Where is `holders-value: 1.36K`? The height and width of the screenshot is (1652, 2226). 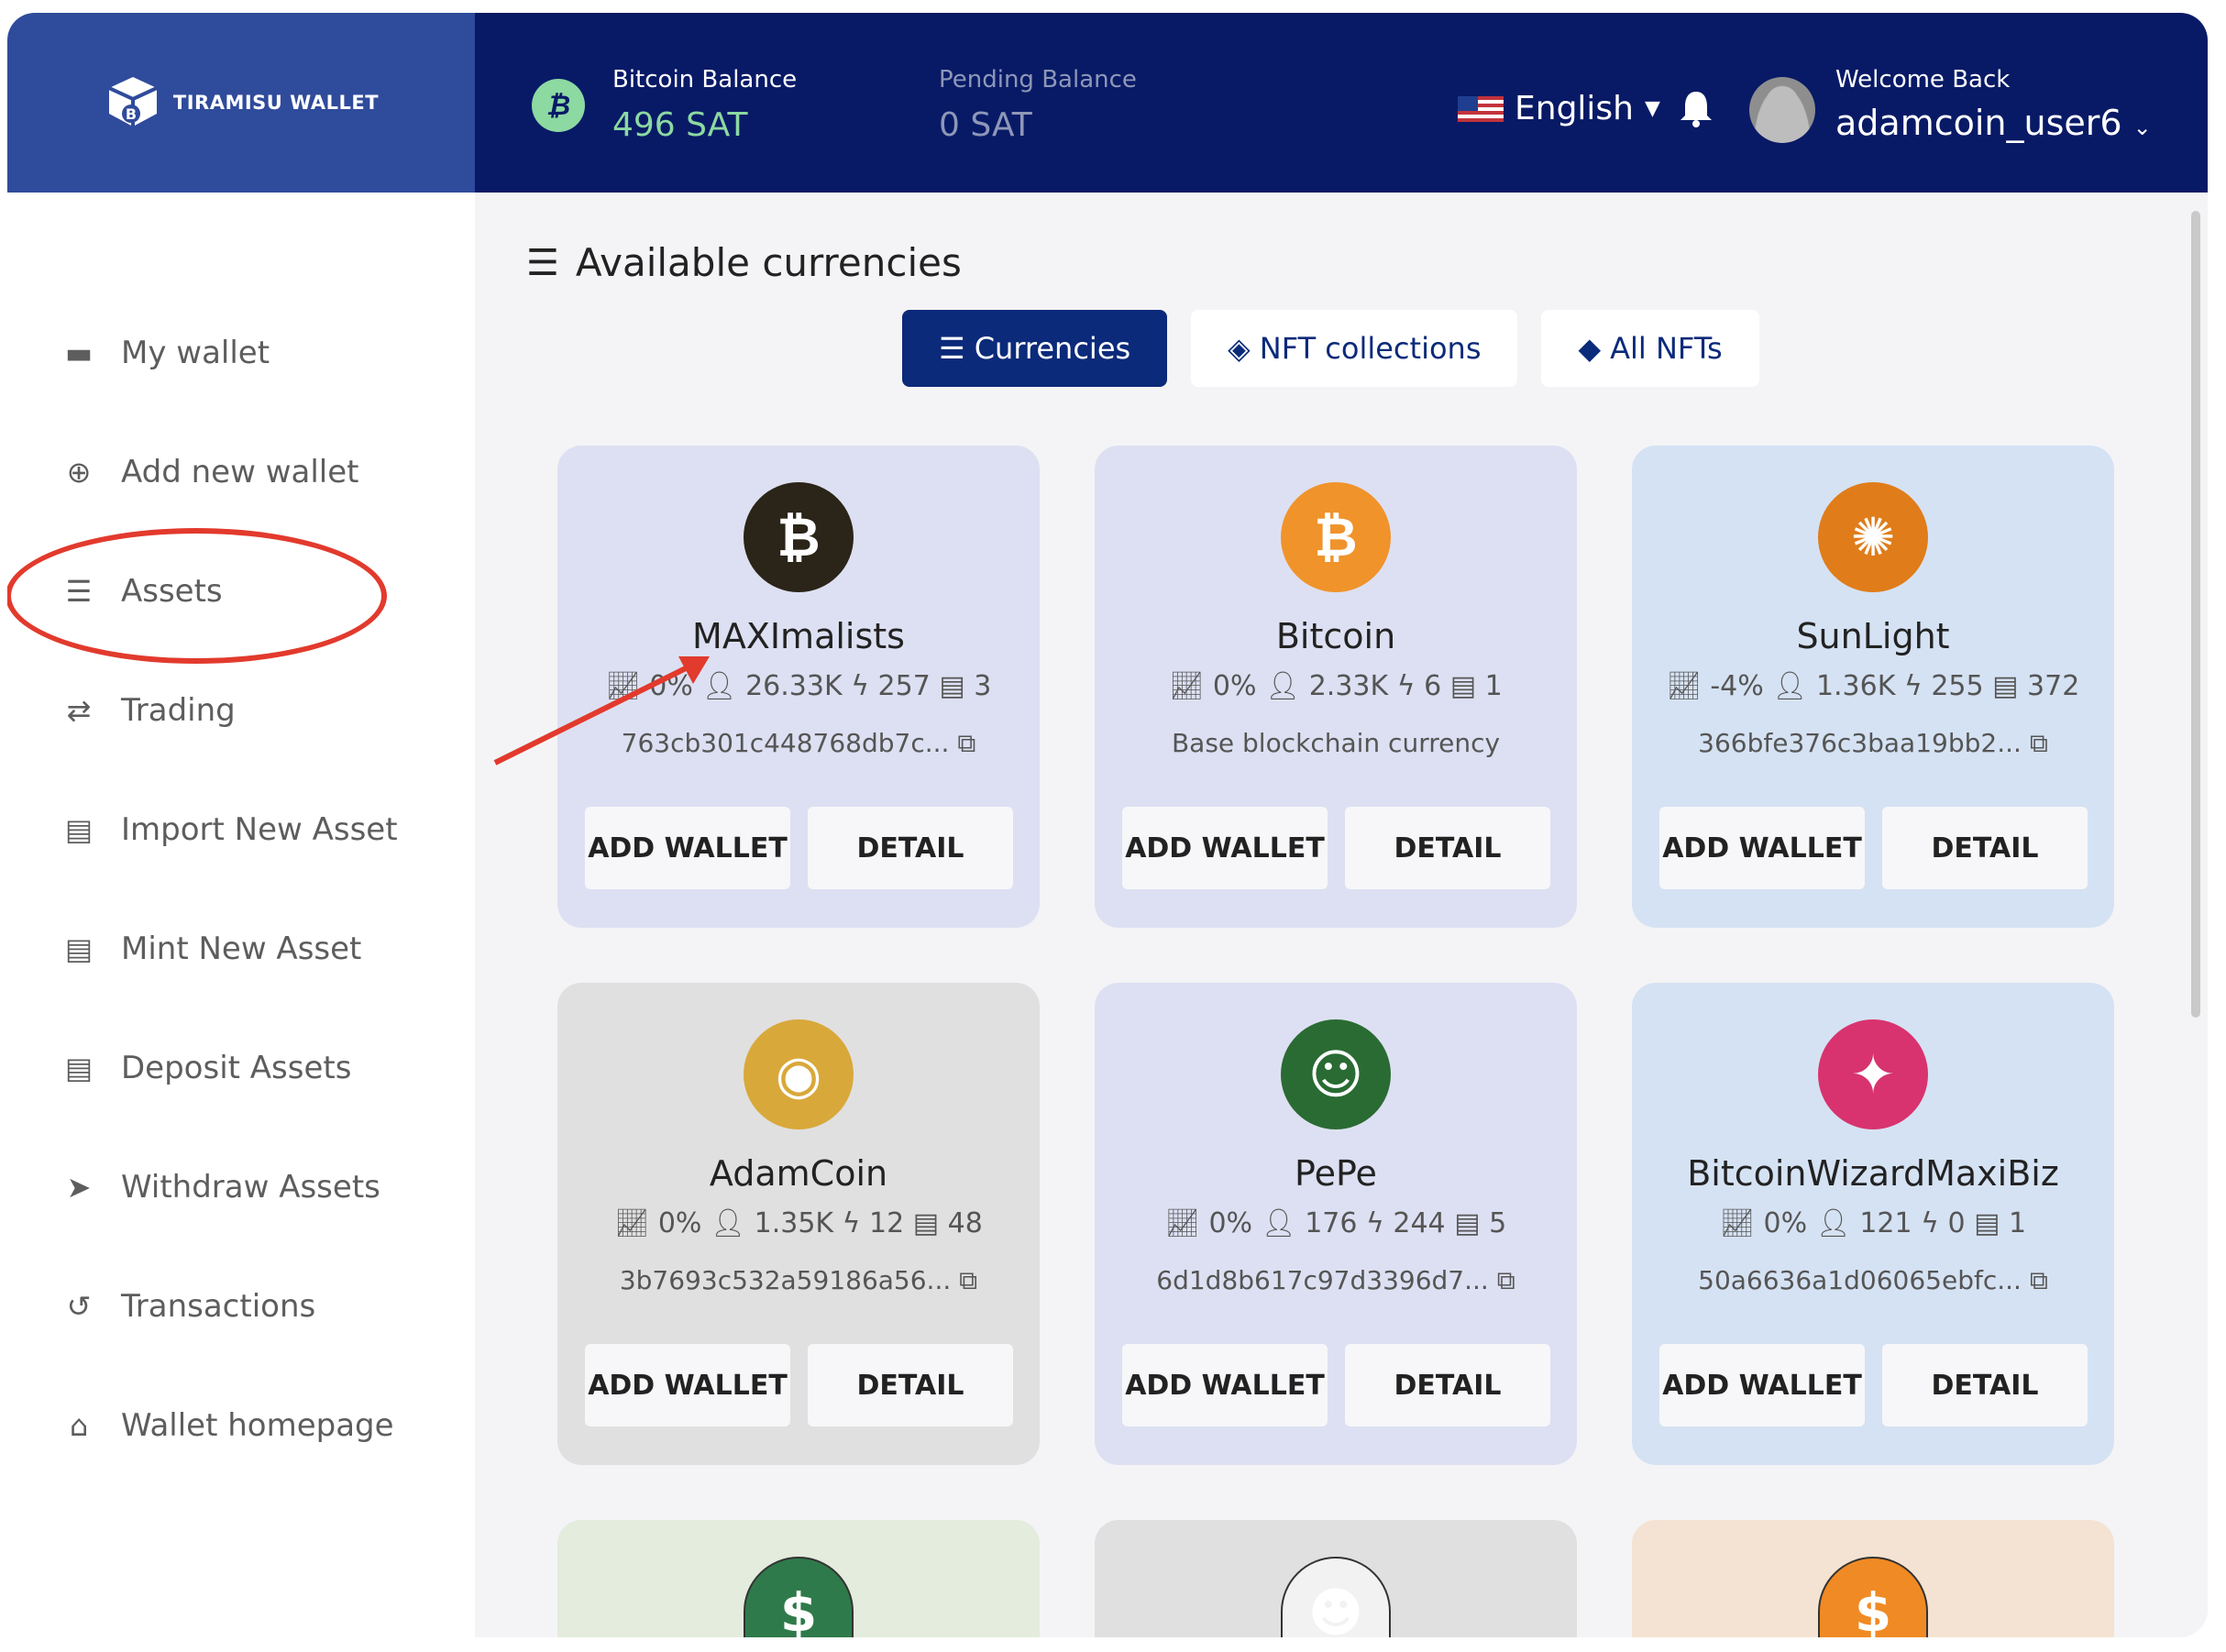
holders-value: 1.36K is located at coordinates (1855, 686).